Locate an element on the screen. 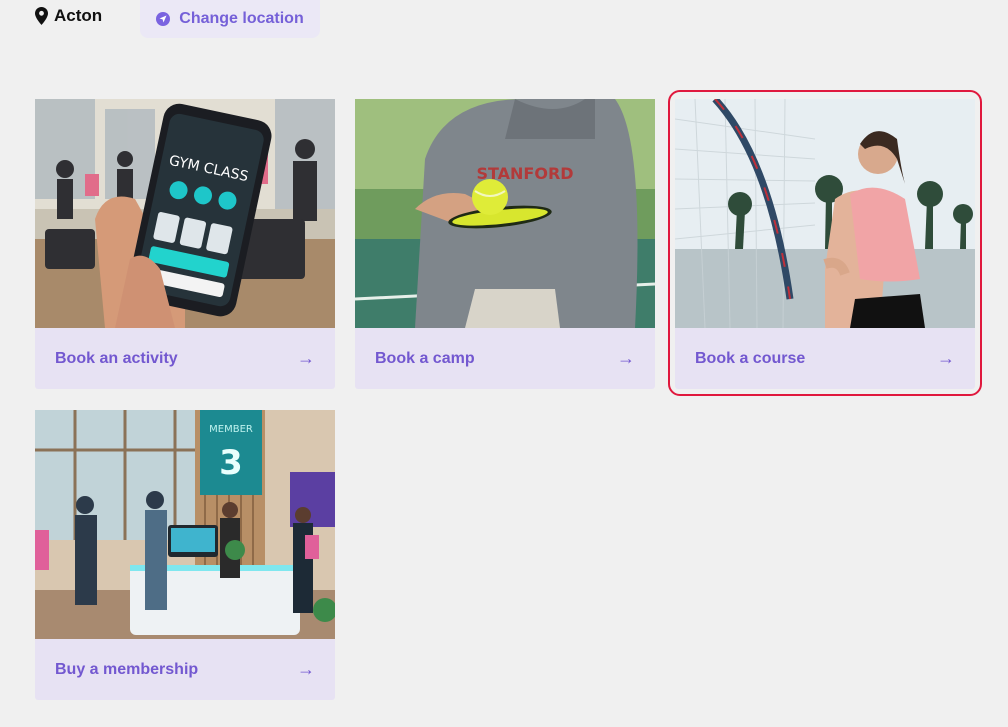  book-course-footer: Book a course → is located at coordinates (825, 358).